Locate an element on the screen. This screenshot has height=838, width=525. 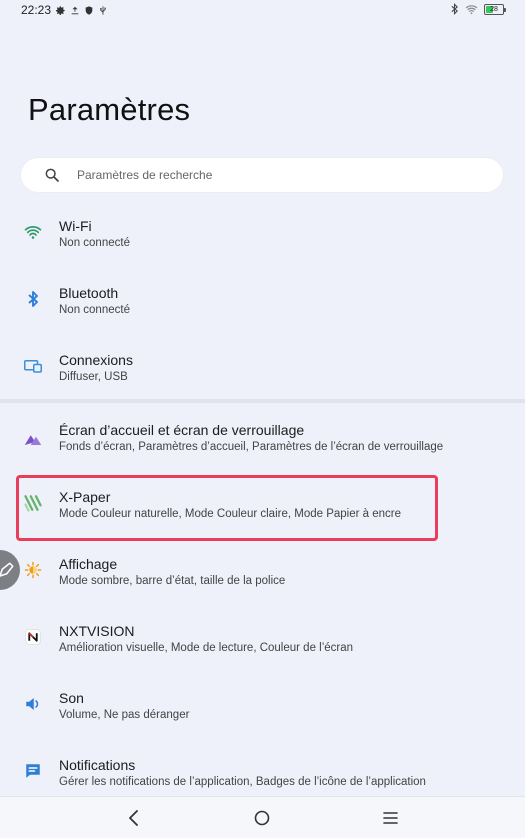
home-button is located at coordinates (262, 818).